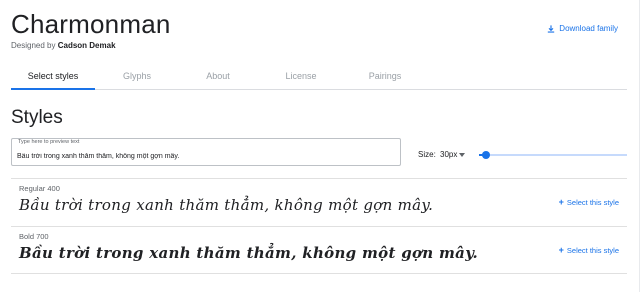  I want to click on designer-name: Cadson Demak, so click(87, 45).